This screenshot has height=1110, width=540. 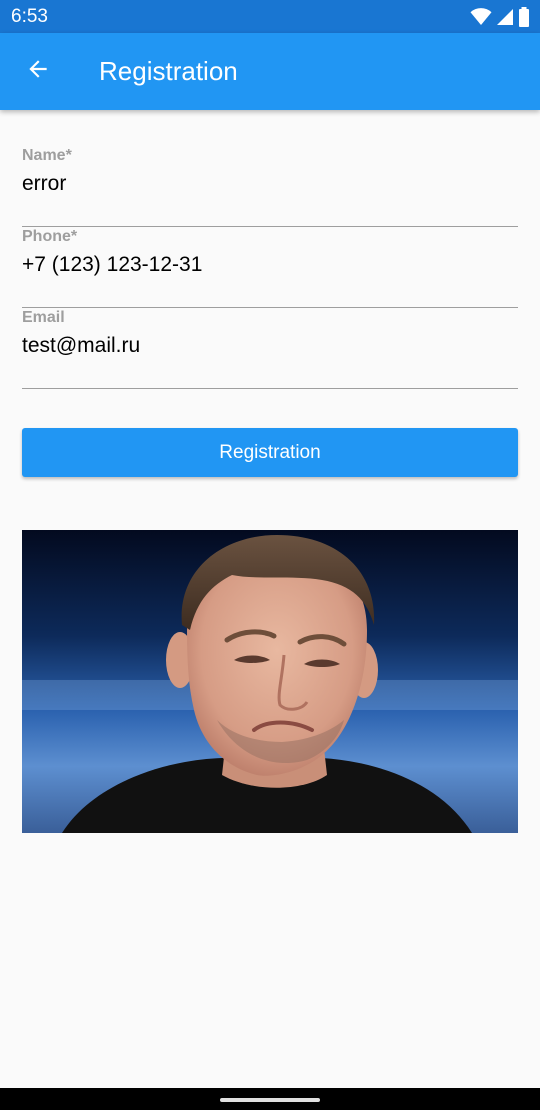 What do you see at coordinates (47, 155) in the screenshot?
I see `name-field-label: Name*` at bounding box center [47, 155].